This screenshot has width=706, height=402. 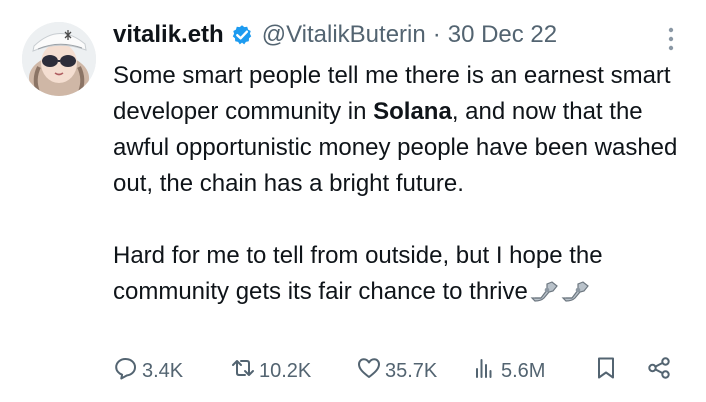 I want to click on retweet-count: 10.2K, so click(x=285, y=370).